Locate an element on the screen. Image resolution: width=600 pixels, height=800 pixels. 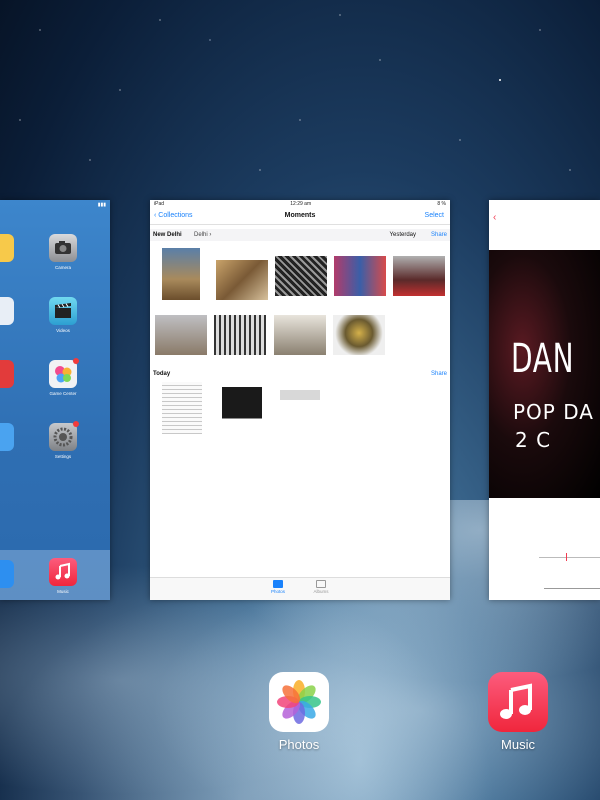
home-status-bar: ▮▮▮ is located at coordinates (101, 205).